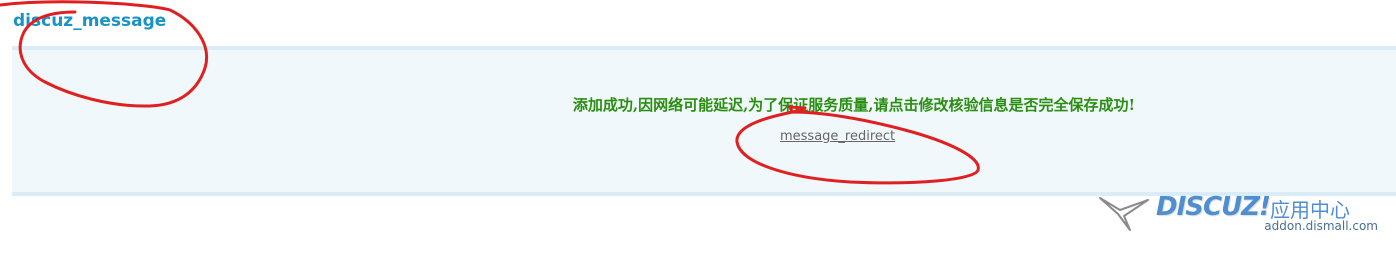 Image resolution: width=1396 pixels, height=254 pixels. Describe the element at coordinates (837, 136) in the screenshot. I see `redirect-link: message_redirect` at that location.